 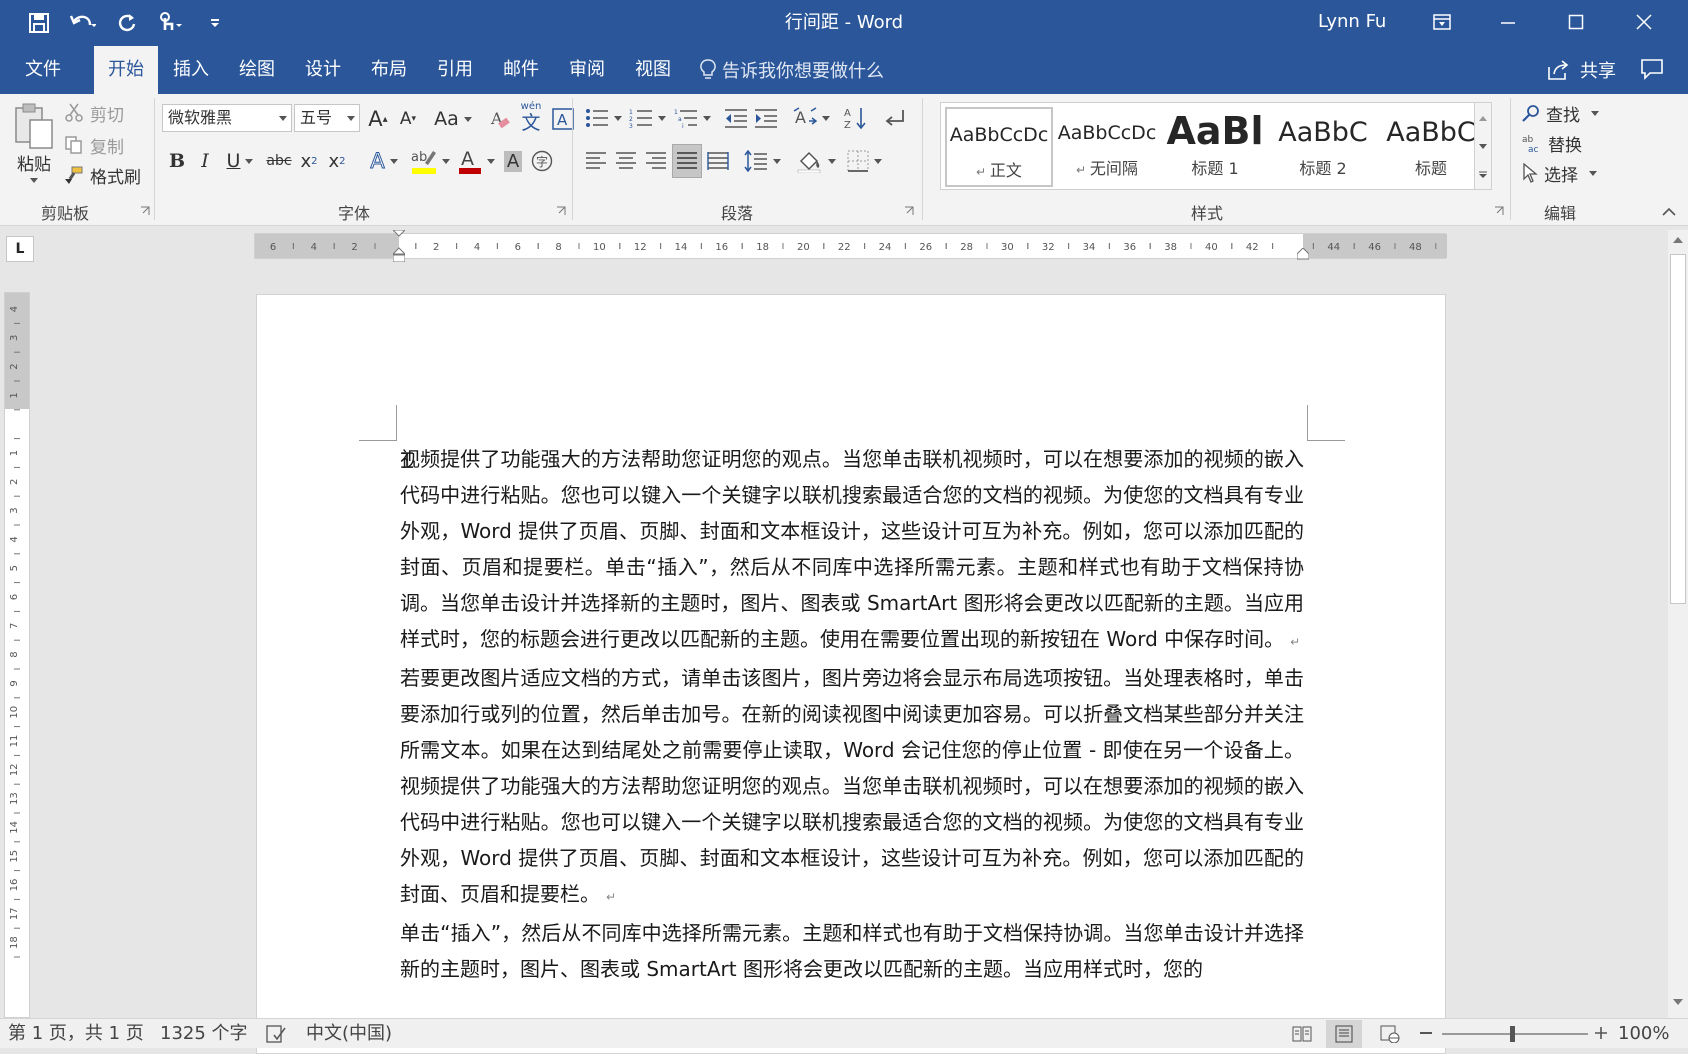 I want to click on zoom-in-icon, so click(x=1601, y=1033).